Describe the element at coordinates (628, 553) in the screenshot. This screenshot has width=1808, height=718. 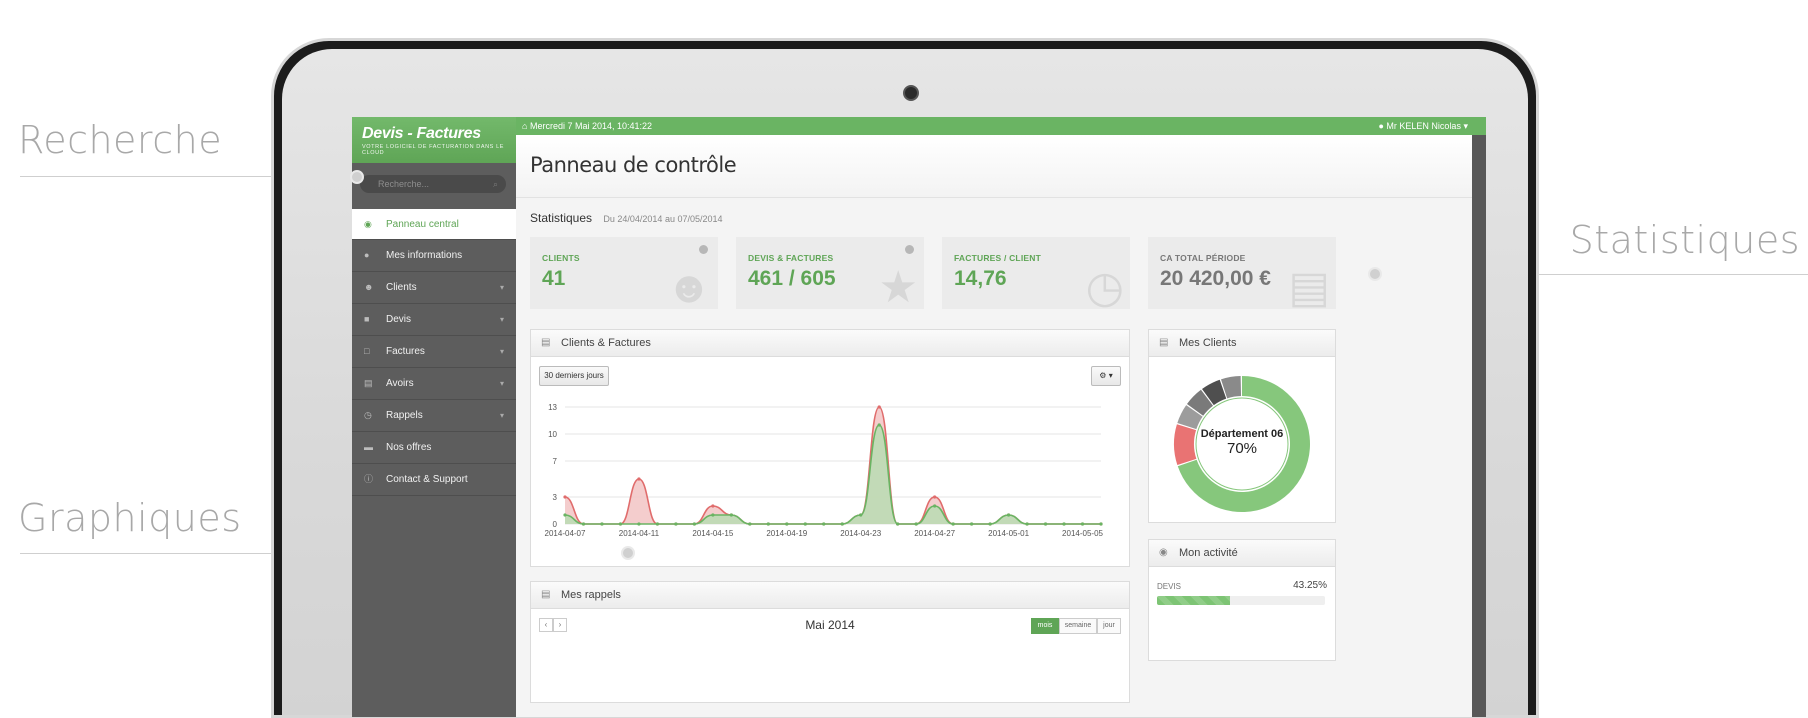
I see `callout-charts-dot` at that location.